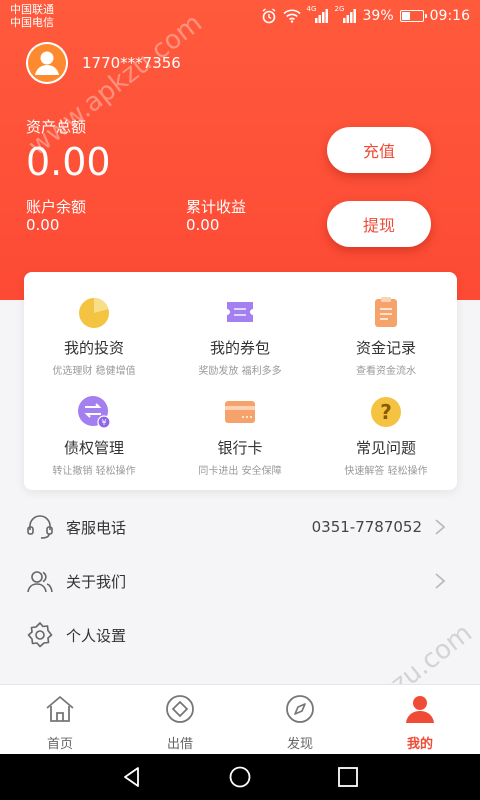 This screenshot has width=480, height=800. What do you see at coordinates (385, 348) in the screenshot?
I see `grid-item-title: 资金记录` at bounding box center [385, 348].